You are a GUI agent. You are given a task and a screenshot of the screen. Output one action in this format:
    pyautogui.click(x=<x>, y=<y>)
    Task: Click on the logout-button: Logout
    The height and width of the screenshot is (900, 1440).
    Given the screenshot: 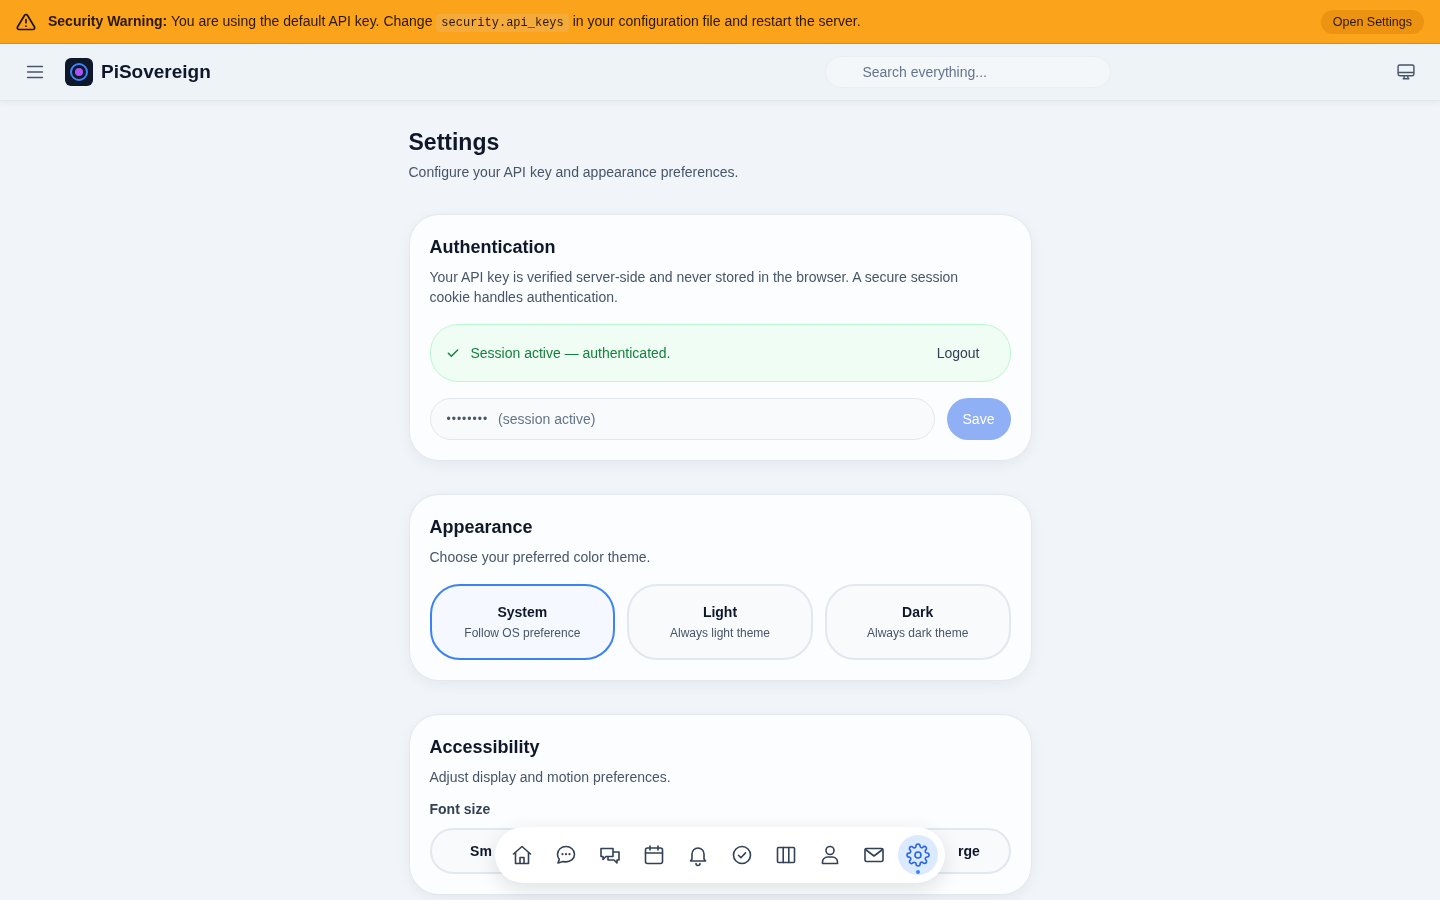 What is the action you would take?
    pyautogui.click(x=958, y=353)
    